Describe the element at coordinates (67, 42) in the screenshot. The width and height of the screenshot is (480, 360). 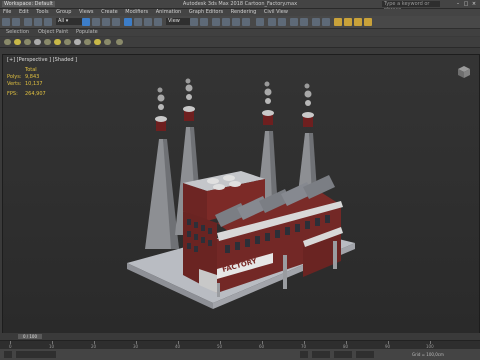
I see `brush-tool-icon` at that location.